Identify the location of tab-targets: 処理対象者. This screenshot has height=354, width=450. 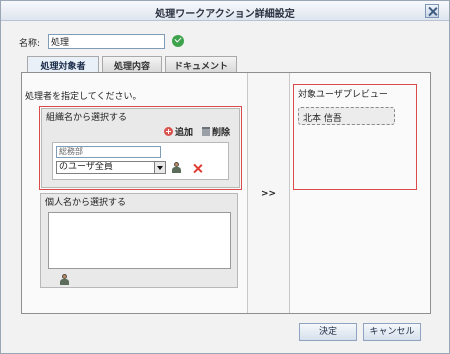
(63, 64).